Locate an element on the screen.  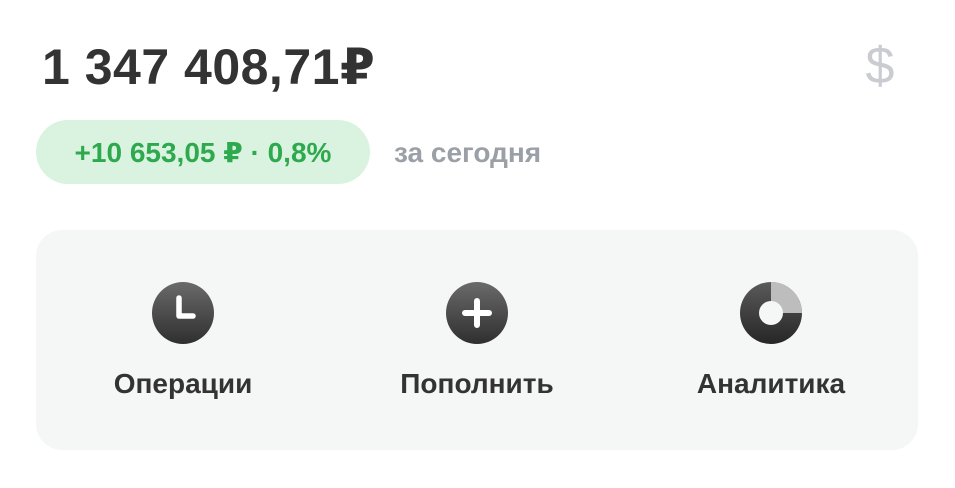
top-up-button: Пополнить is located at coordinates (477, 340).